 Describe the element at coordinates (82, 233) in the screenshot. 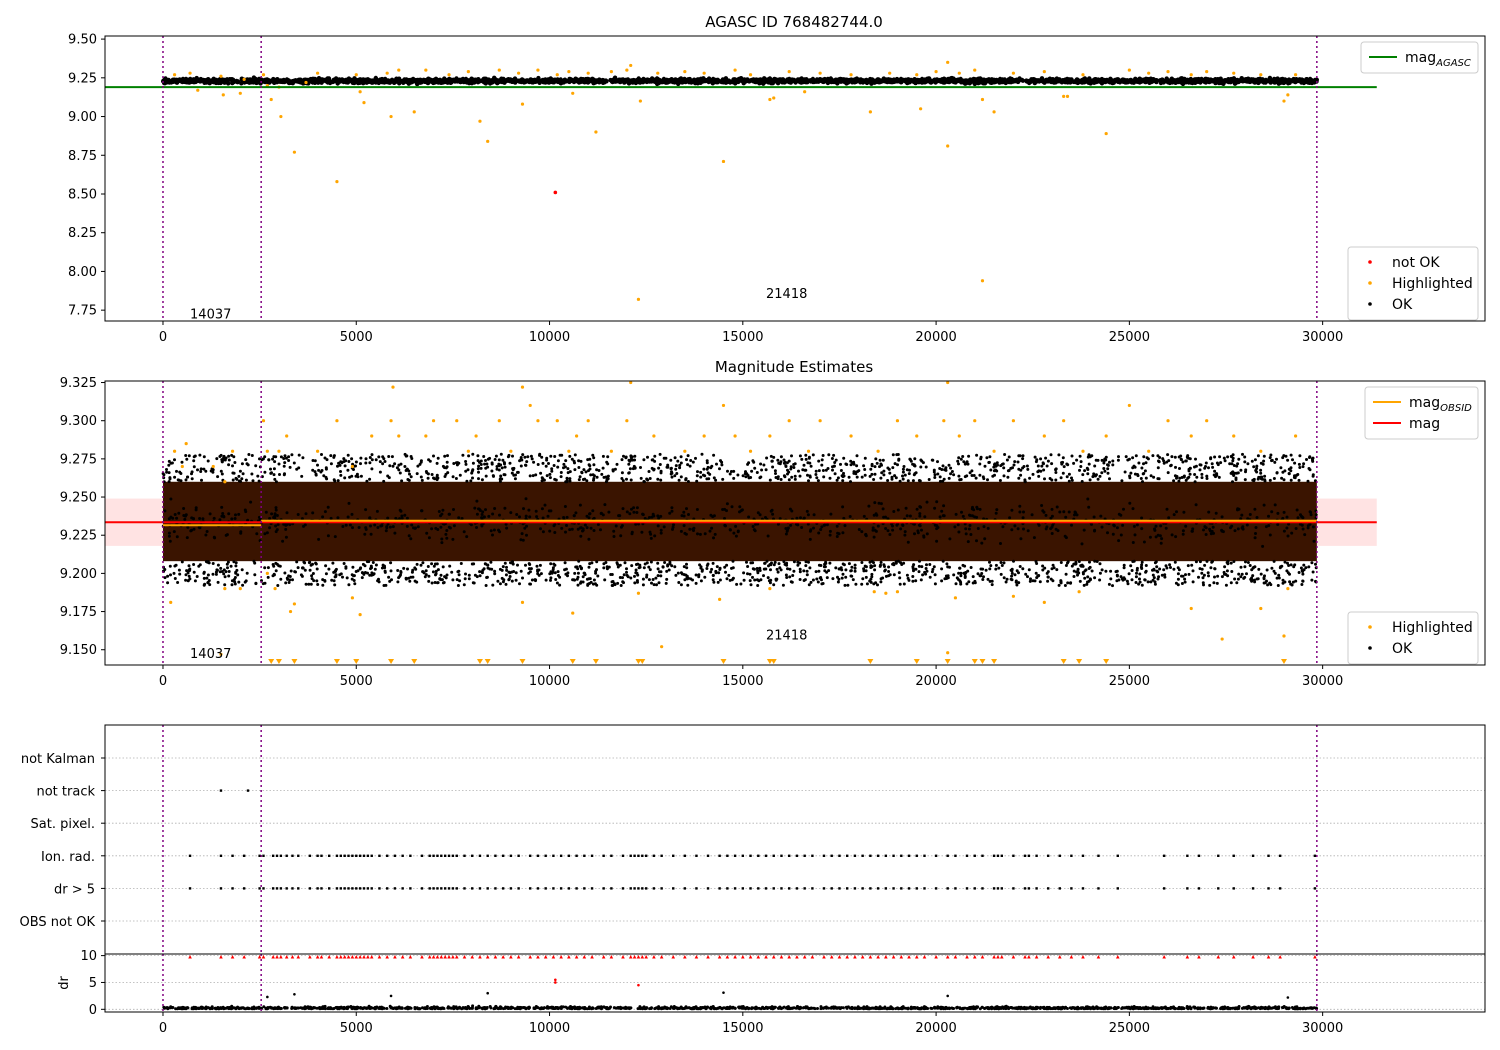

I see `panel1-ytick-label: 8.25` at that location.